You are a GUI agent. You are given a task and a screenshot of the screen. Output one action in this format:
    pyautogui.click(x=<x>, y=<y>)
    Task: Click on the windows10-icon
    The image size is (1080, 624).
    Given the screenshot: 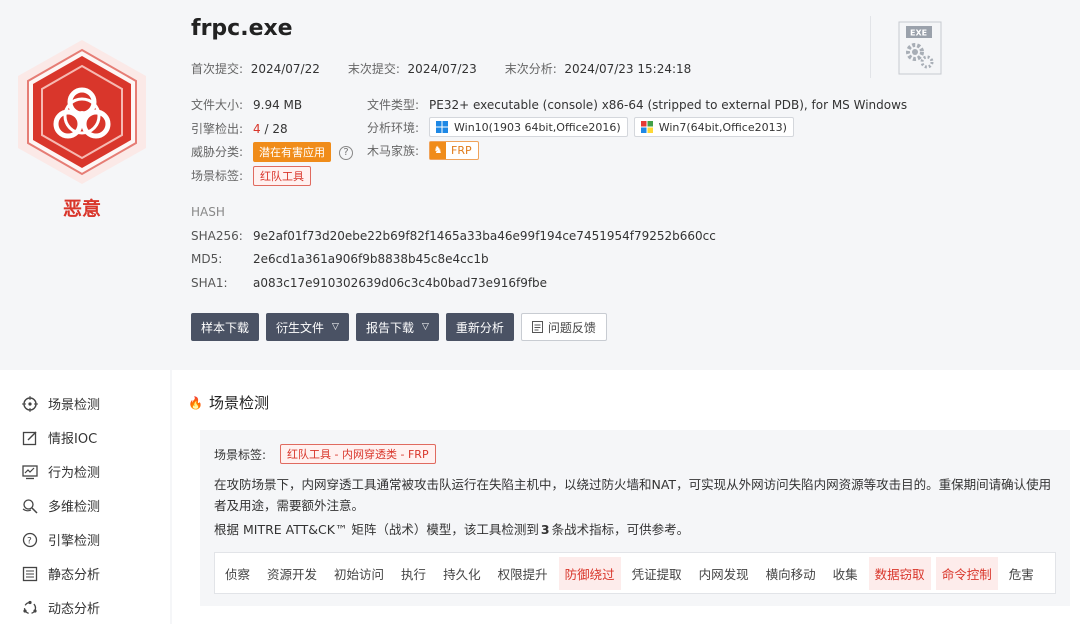 What is the action you would take?
    pyautogui.click(x=442, y=127)
    